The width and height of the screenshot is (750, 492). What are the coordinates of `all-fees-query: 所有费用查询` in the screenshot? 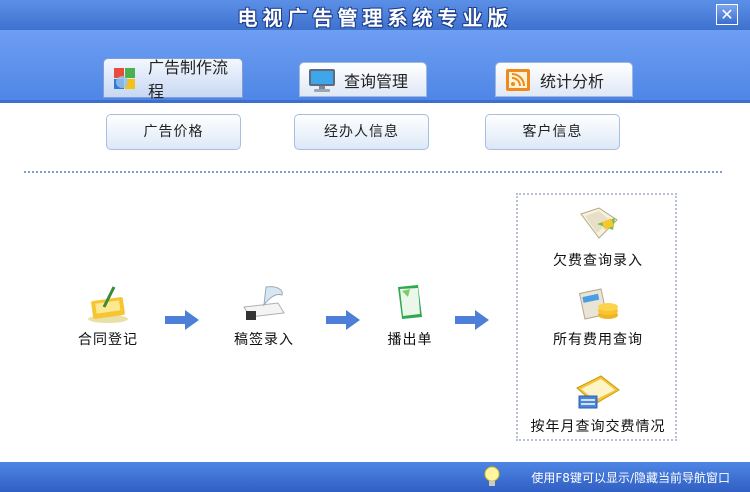 It's located at (598, 317).